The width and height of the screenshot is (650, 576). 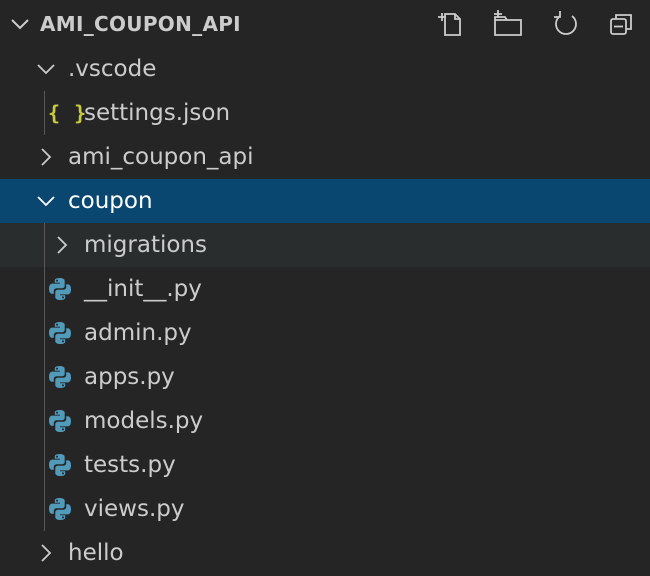 I want to click on new-file-button, so click(x=452, y=24).